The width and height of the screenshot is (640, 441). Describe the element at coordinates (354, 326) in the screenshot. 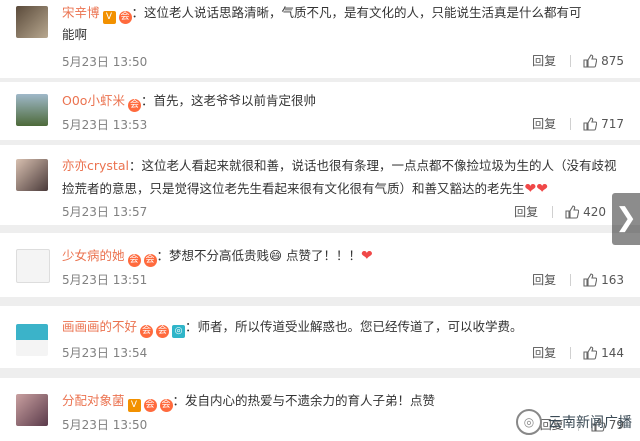

I see `comment-body: ：师者，所以传道受业解惑也。您已经传道了，可以收学费。` at that location.